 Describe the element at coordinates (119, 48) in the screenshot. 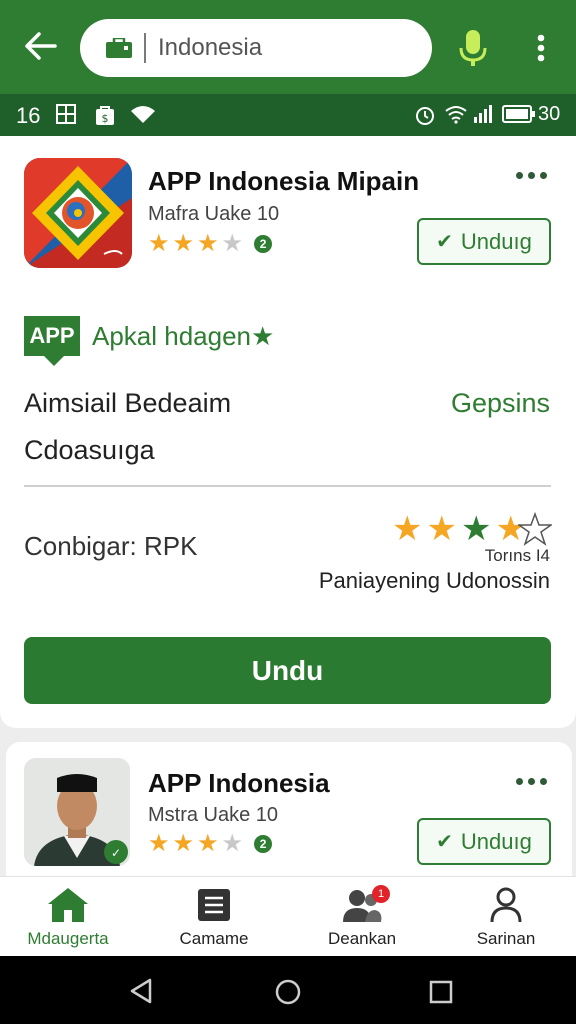

I see `store-bag-icon` at that location.